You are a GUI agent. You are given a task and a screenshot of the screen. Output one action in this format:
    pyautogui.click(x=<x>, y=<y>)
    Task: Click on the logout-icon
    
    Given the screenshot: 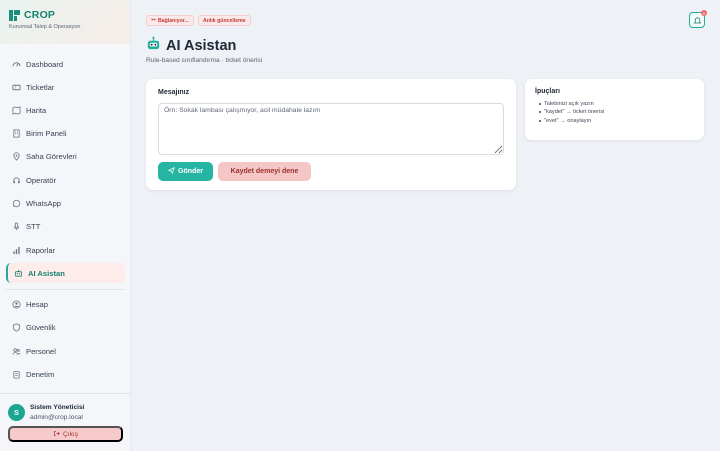 What is the action you would take?
    pyautogui.click(x=56, y=434)
    